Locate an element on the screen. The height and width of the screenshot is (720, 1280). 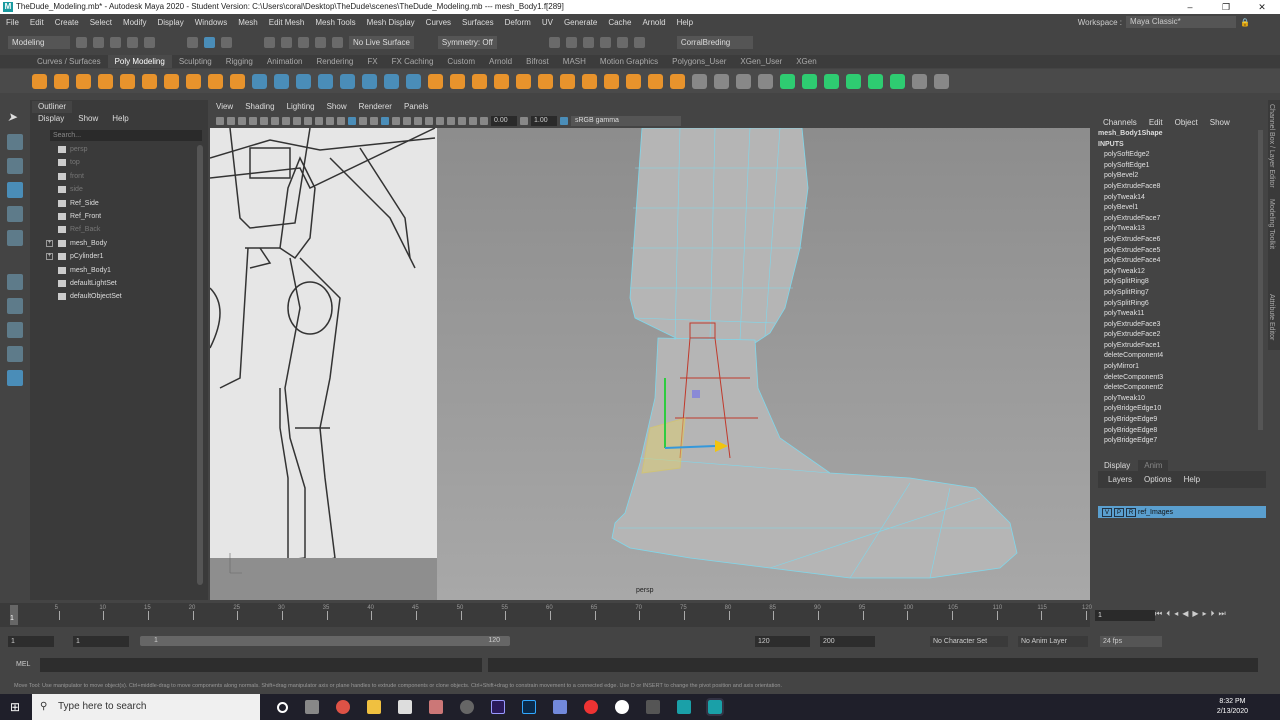
bookmark-icon is located at coordinates (242, 121).